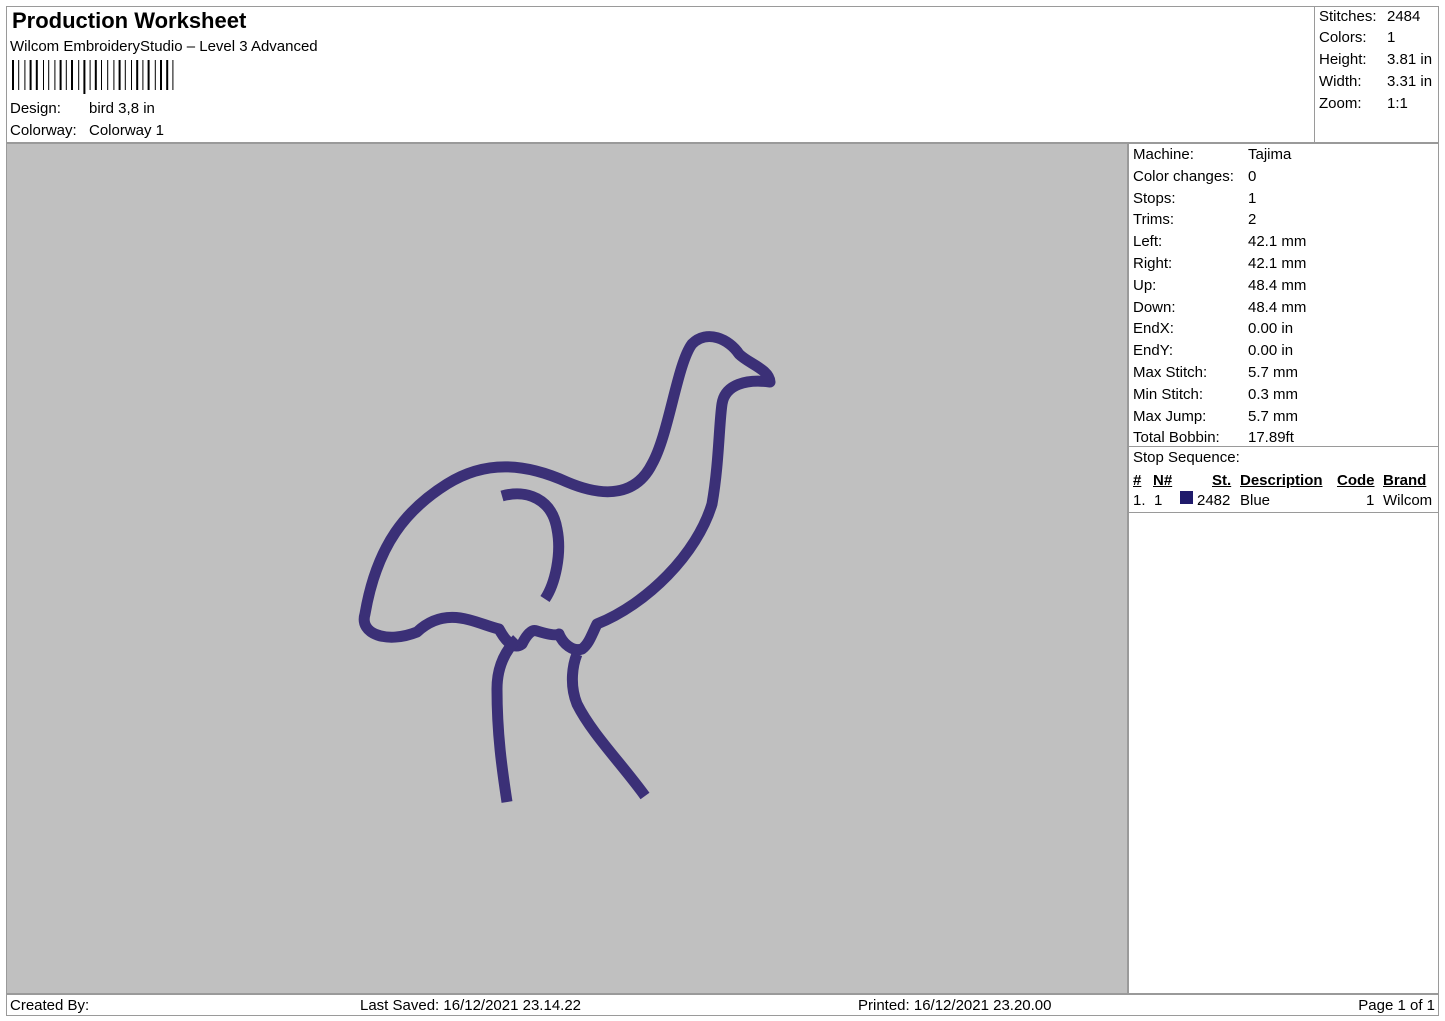 This screenshot has width=1445, height=1021. Describe the element at coordinates (1163, 480) in the screenshot. I see `col-header-n: N#` at that location.